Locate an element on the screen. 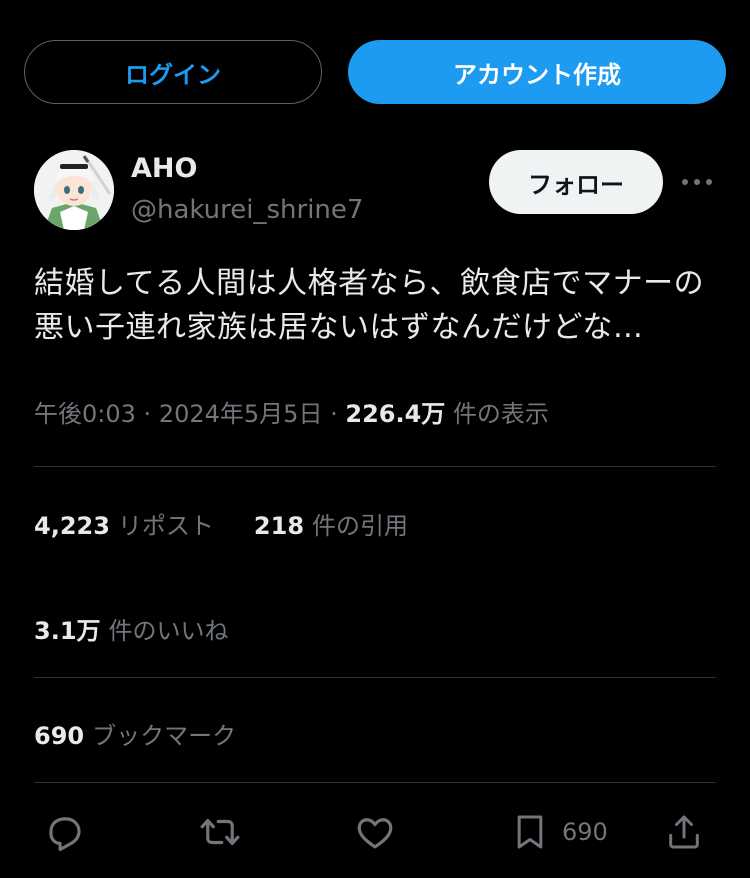  display-name: AHO is located at coordinates (164, 168).